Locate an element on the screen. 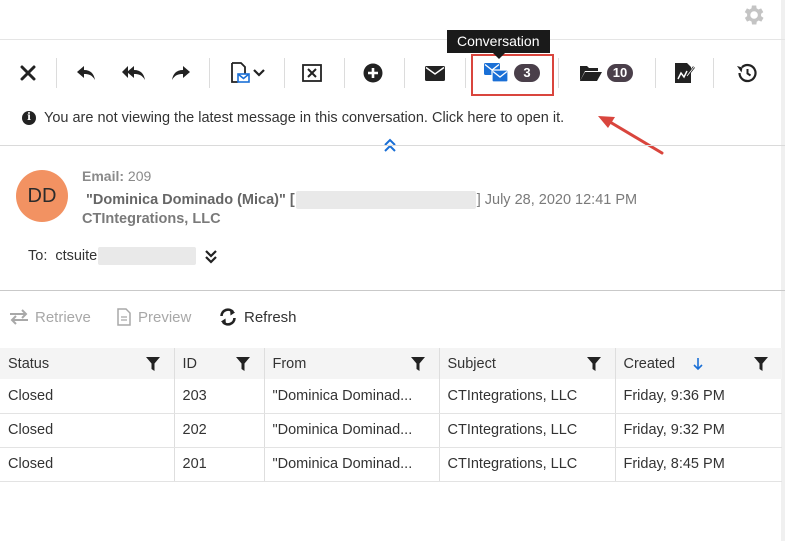  arrows-icon is located at coordinates (19, 317).